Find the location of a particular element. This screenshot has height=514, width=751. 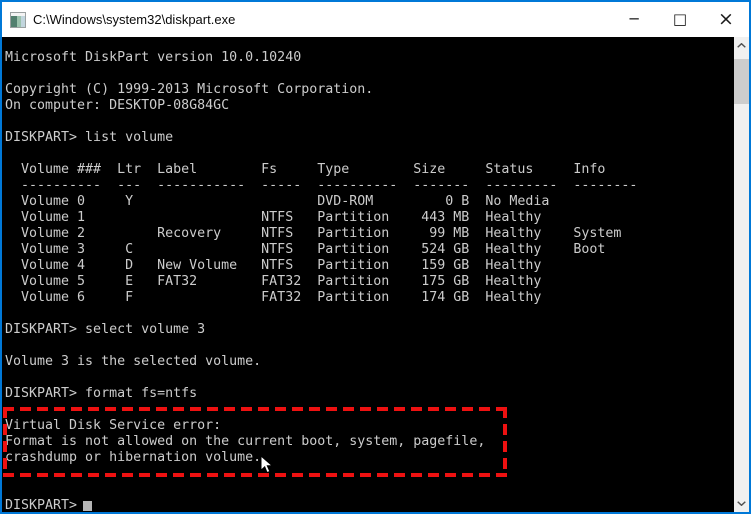

console-line: Microsoft DiskPart version 10.0.10240 is located at coordinates (153, 57).